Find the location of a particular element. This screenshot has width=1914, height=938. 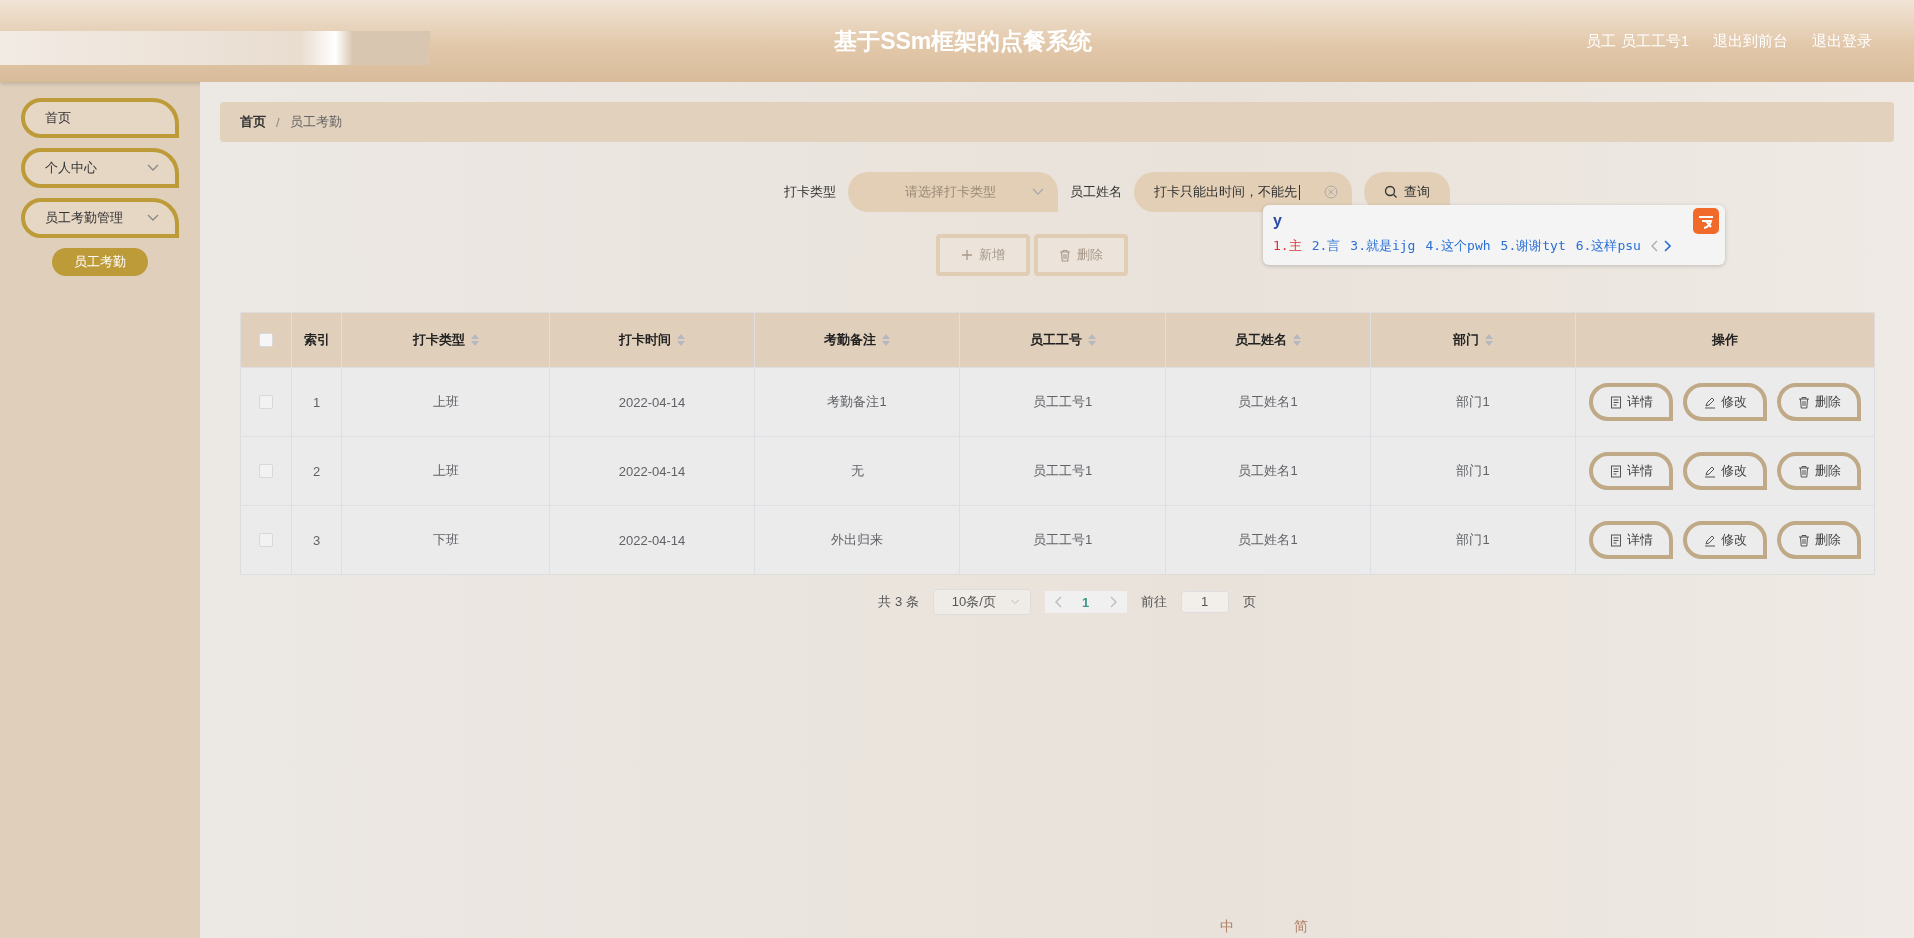

page-size-select: 10条/页 is located at coordinates (981, 602).